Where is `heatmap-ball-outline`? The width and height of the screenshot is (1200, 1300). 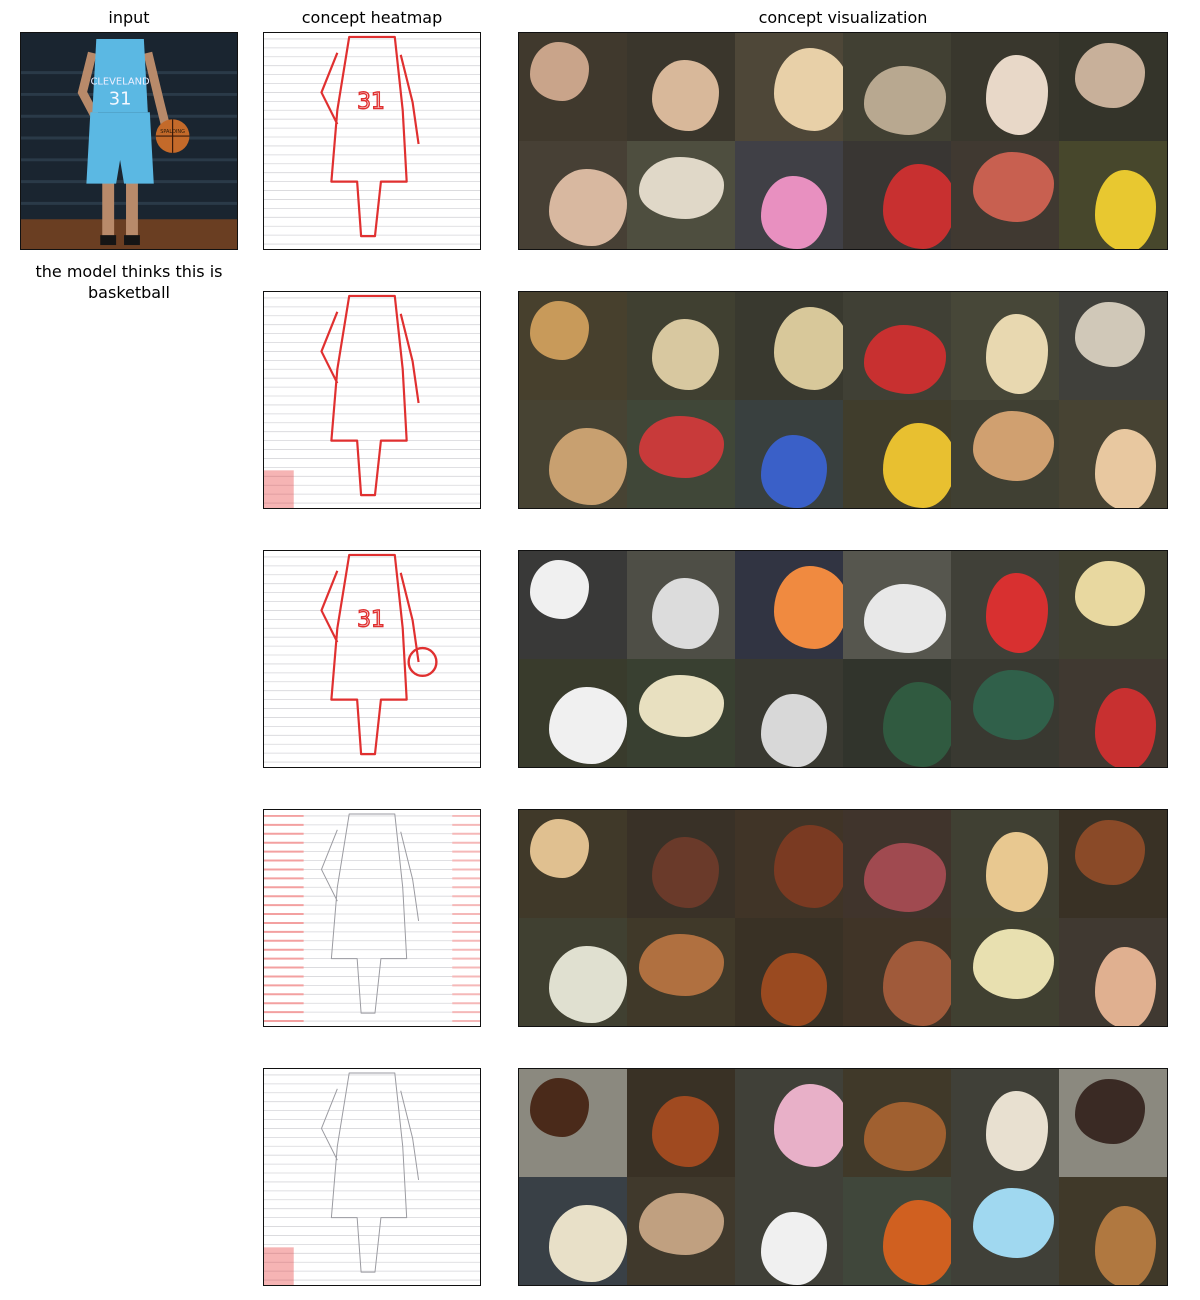
heatmap-ball-outline is located at coordinates (422, 662).